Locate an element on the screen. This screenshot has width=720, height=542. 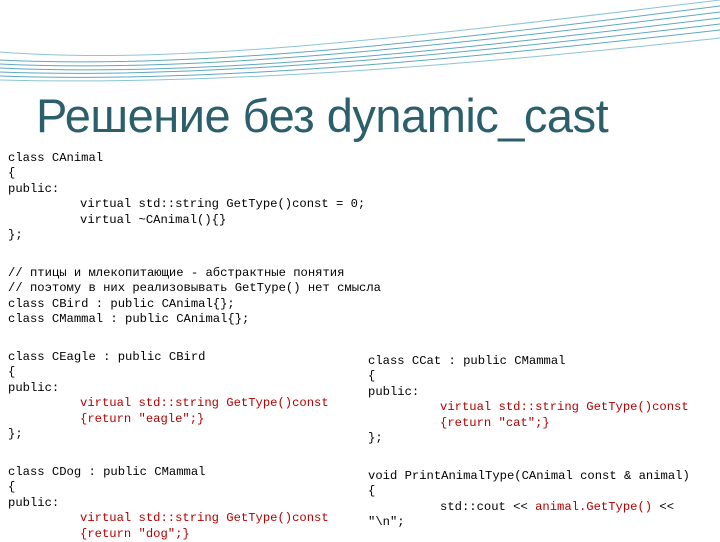
code-token: << is located at coordinates (663, 506).